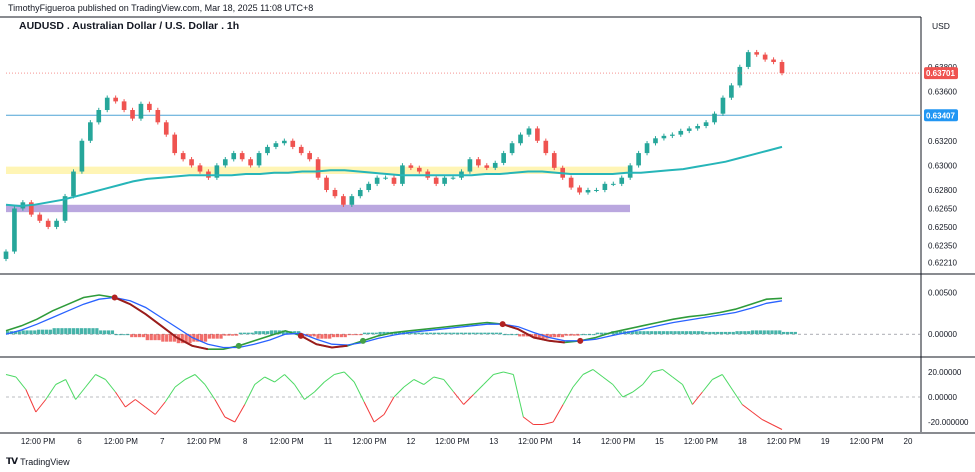 The image size is (975, 472). Describe the element at coordinates (942, 397) in the screenshot. I see `osc-tick-label: 0.00000` at that location.